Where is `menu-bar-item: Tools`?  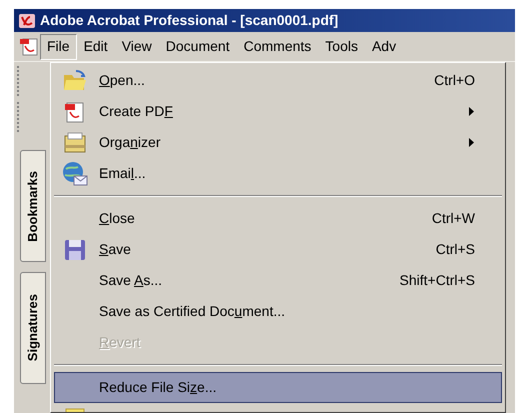
menu-bar-item: Tools is located at coordinates (341, 47).